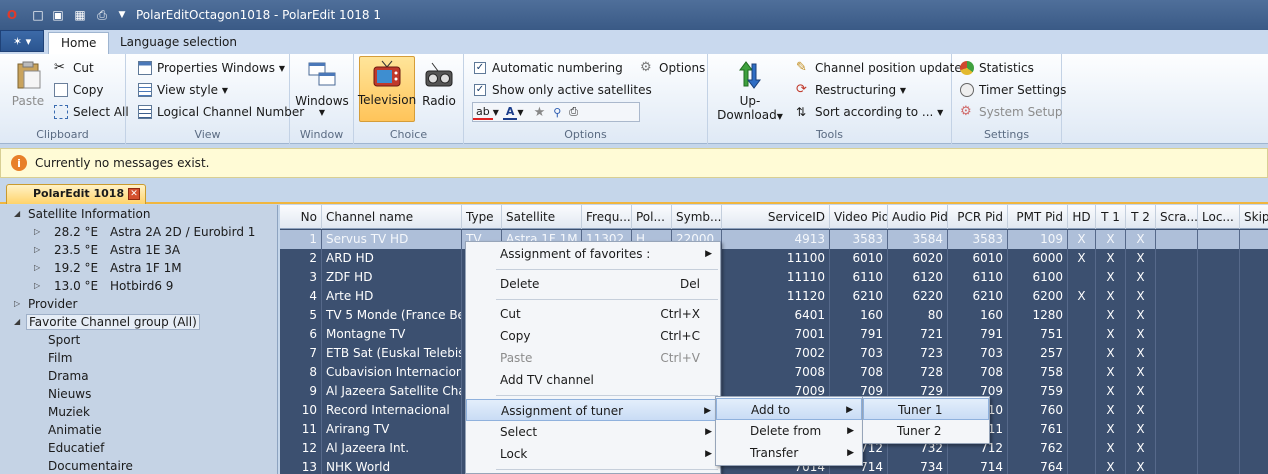  What do you see at coordinates (76, 194) in the screenshot?
I see `document-tab: PolarEdit 1018 1` at bounding box center [76, 194].